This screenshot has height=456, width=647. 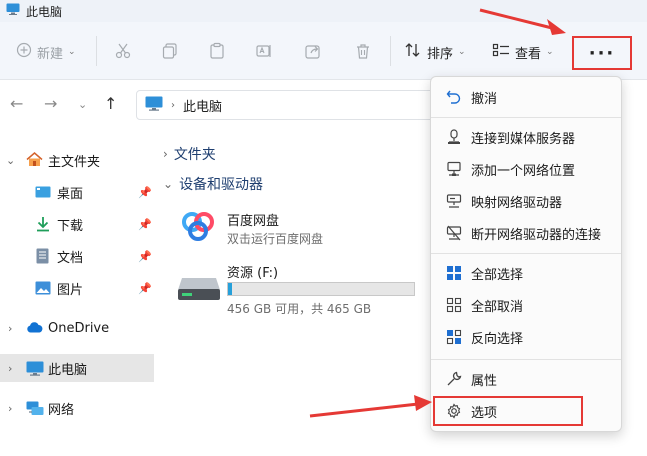 I want to click on drive-f: 资源 (F:) 456 GB 可用，共 465 GB, so click(x=305, y=290).